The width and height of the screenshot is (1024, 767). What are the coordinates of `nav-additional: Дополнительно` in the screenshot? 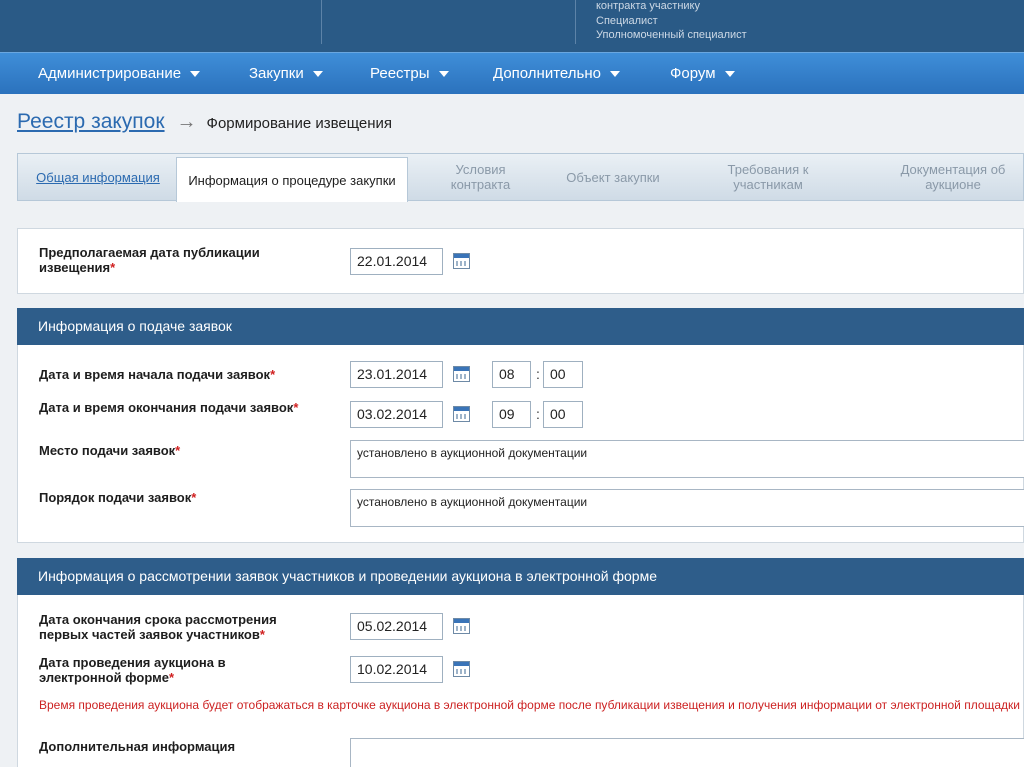 It's located at (556, 74).